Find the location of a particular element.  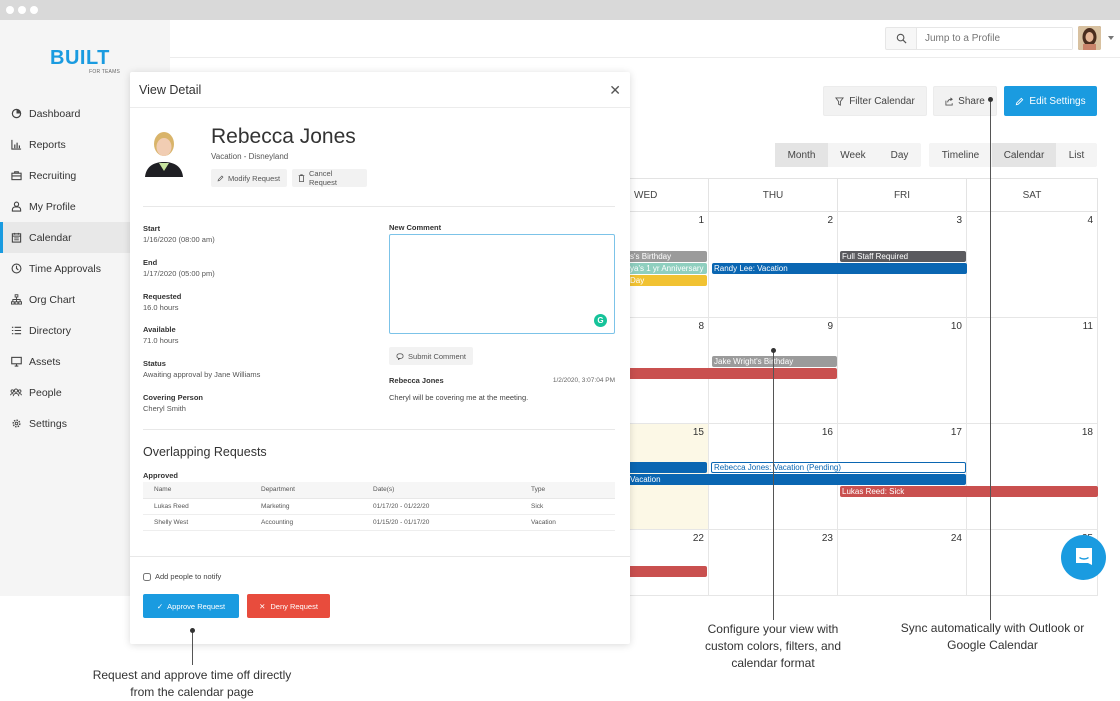

new-comment-input is located at coordinates (502, 284).